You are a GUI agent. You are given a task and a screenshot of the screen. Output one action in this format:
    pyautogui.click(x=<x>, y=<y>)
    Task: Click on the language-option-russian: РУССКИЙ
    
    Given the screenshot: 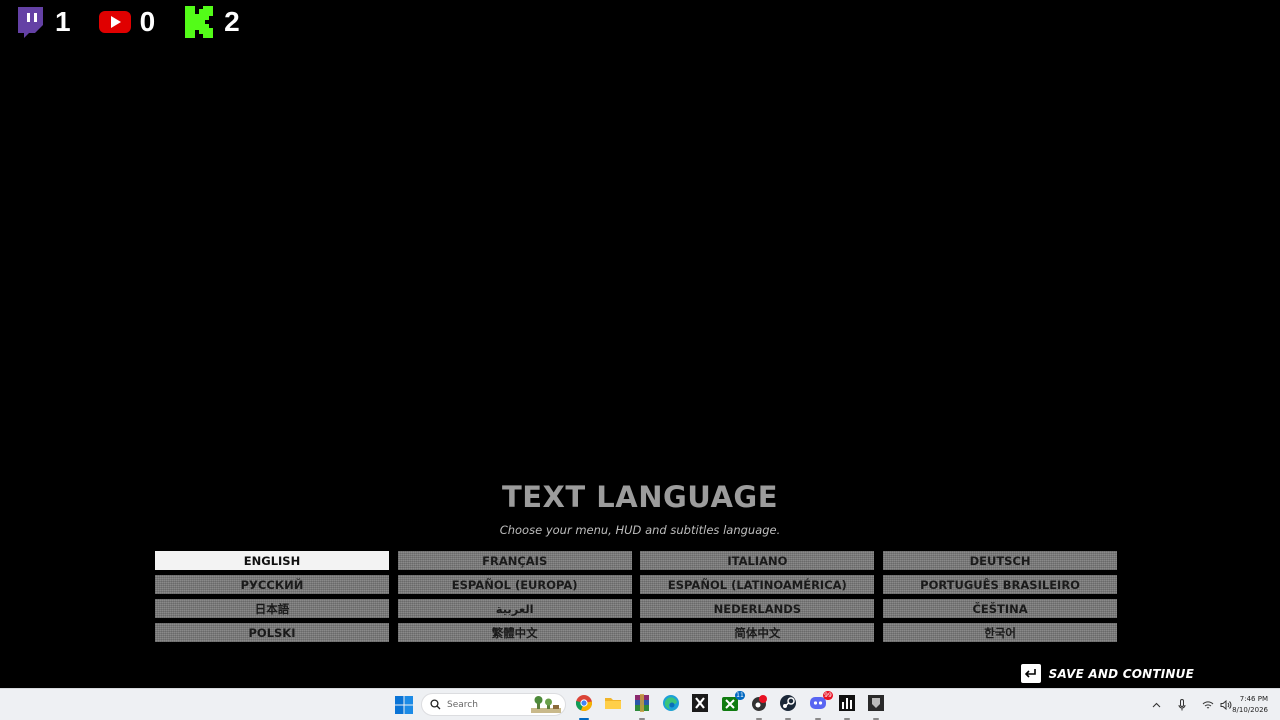 What is the action you would take?
    pyautogui.click(x=272, y=584)
    